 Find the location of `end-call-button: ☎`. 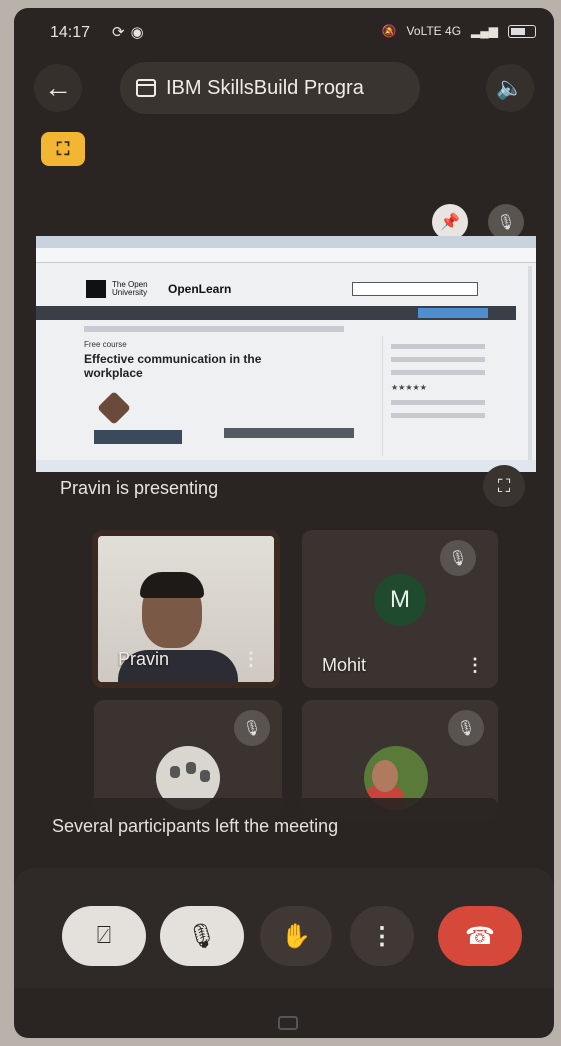

end-call-button: ☎ is located at coordinates (480, 936).